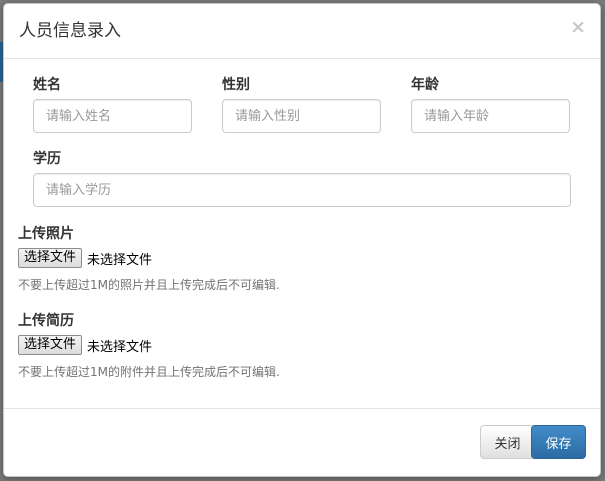  I want to click on name-input, so click(112, 116).